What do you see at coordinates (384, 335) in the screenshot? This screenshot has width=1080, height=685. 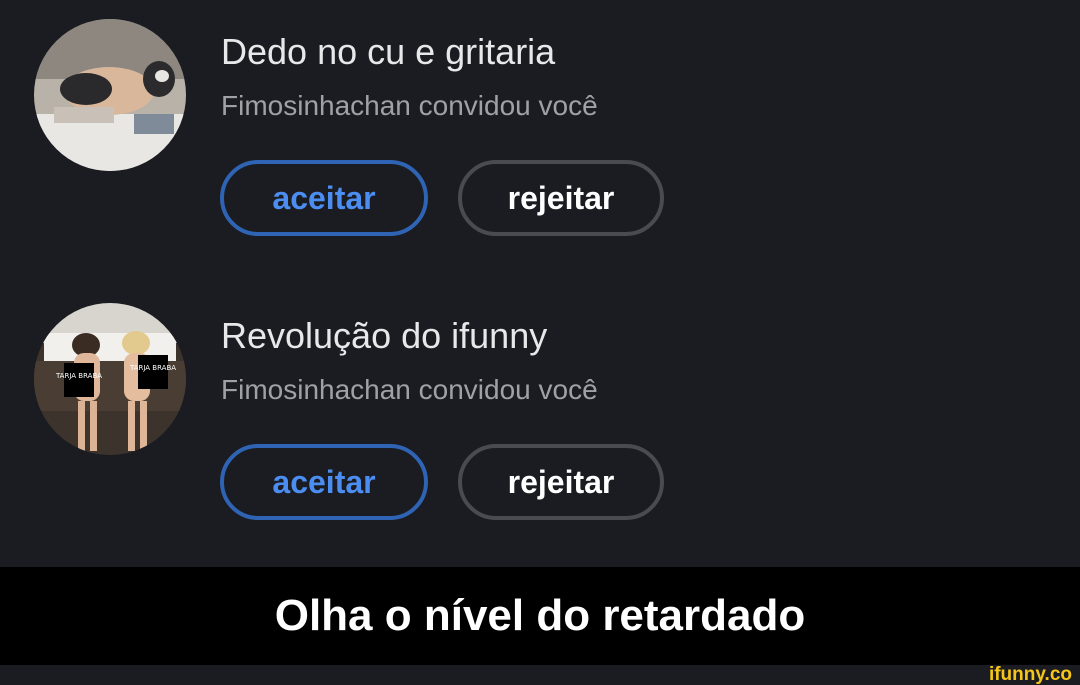 I see `group-name: Revolução do ifunny` at bounding box center [384, 335].